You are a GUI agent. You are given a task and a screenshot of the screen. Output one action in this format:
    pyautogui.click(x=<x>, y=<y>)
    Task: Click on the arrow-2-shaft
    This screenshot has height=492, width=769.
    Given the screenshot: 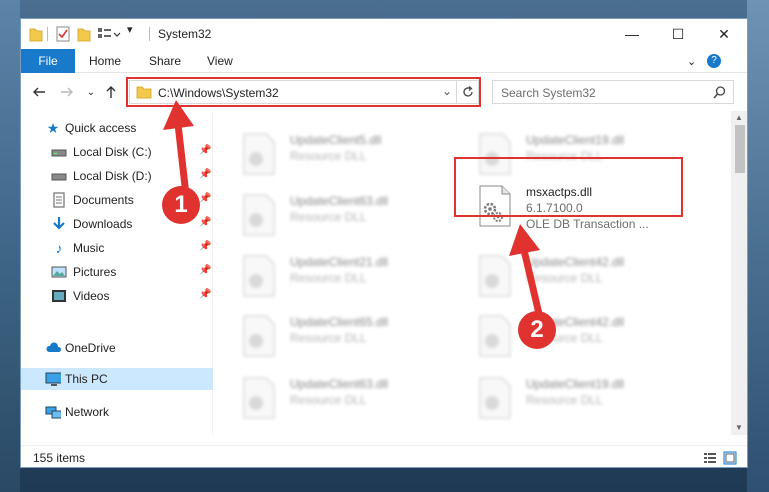 What is the action you would take?
    pyautogui.click(x=532, y=284)
    